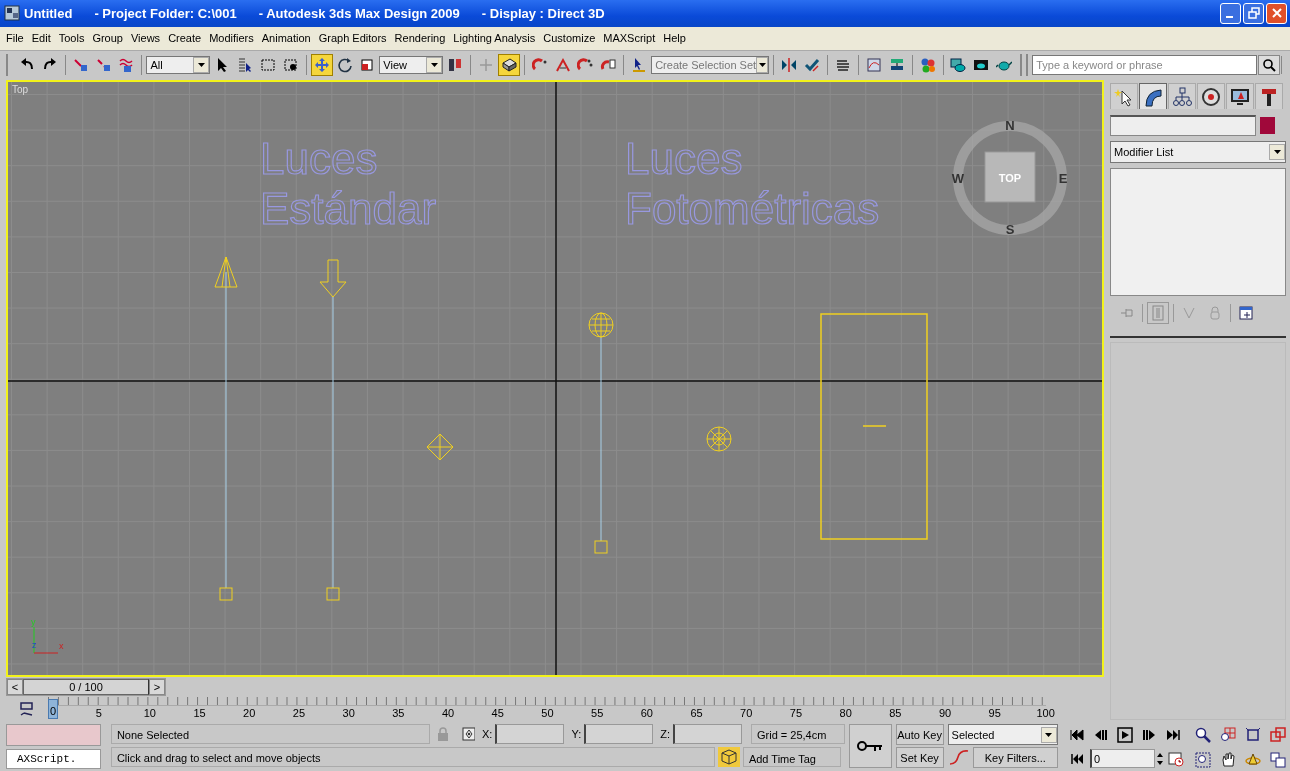  Describe the element at coordinates (149, 713) in the screenshot. I see `frame-number: 10` at that location.